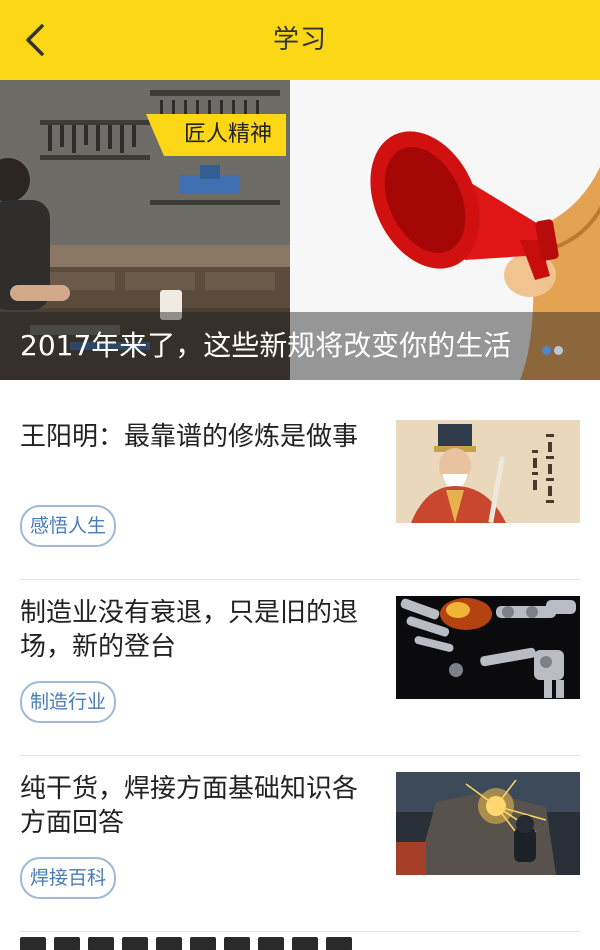 This screenshot has width=600, height=950. What do you see at coordinates (68, 526) in the screenshot?
I see `article-category-tag: 感悟人生` at bounding box center [68, 526].